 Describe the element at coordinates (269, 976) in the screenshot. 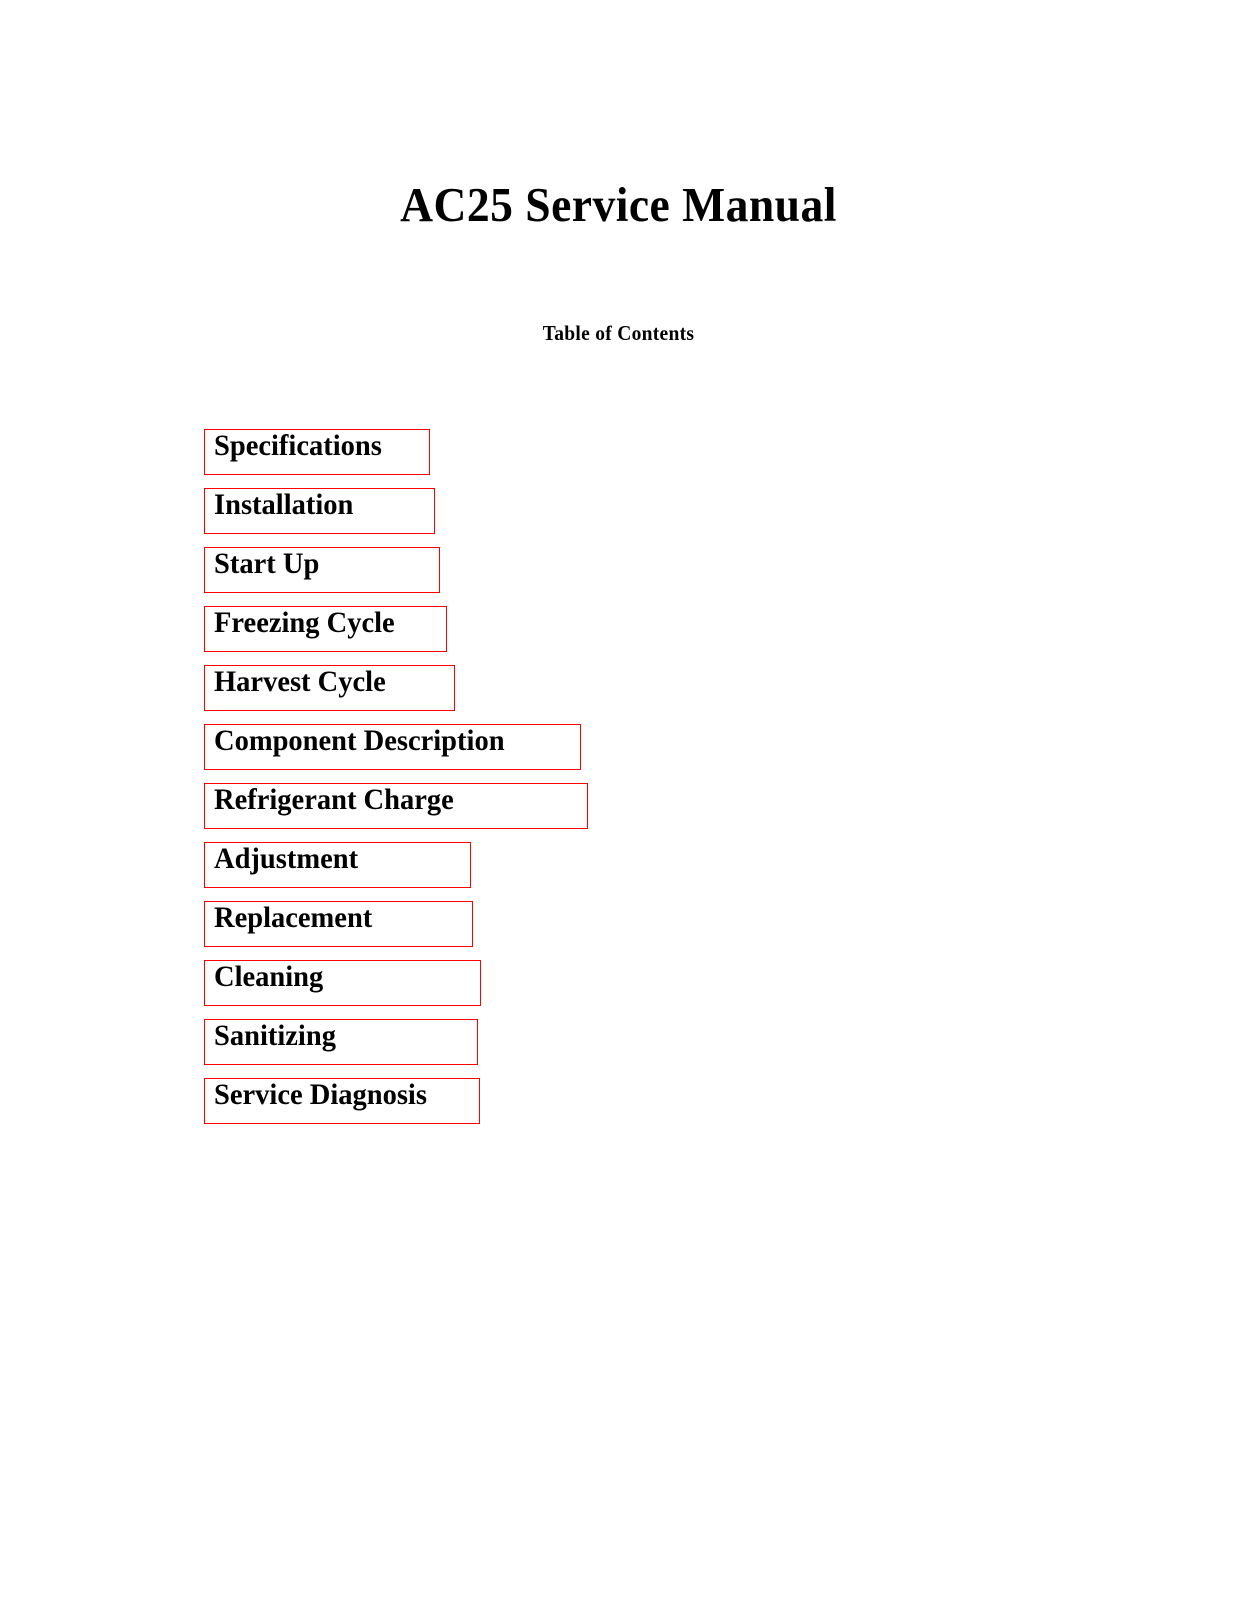

I see `toc-entry-label: Cleaning` at that location.